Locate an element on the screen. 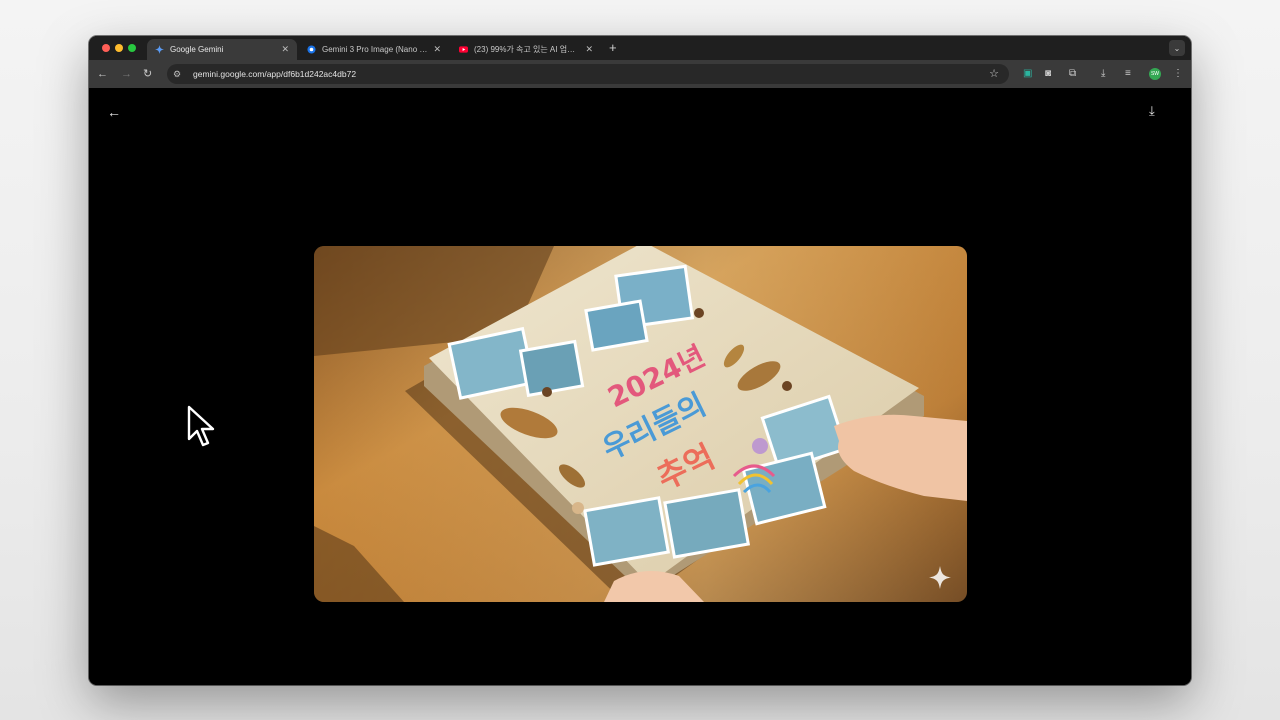  tab-title: (23) 99%가 속고 있는 AI 업페이 is located at coordinates (527, 49).